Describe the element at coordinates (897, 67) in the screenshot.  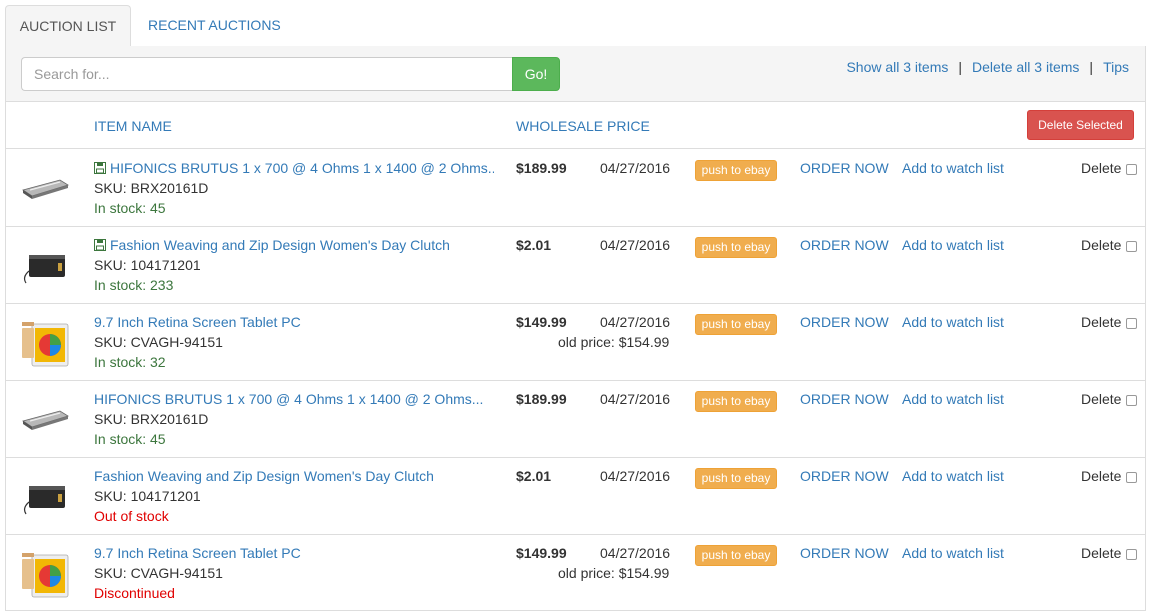
I see `show-all-link: Show all 3 items` at that location.